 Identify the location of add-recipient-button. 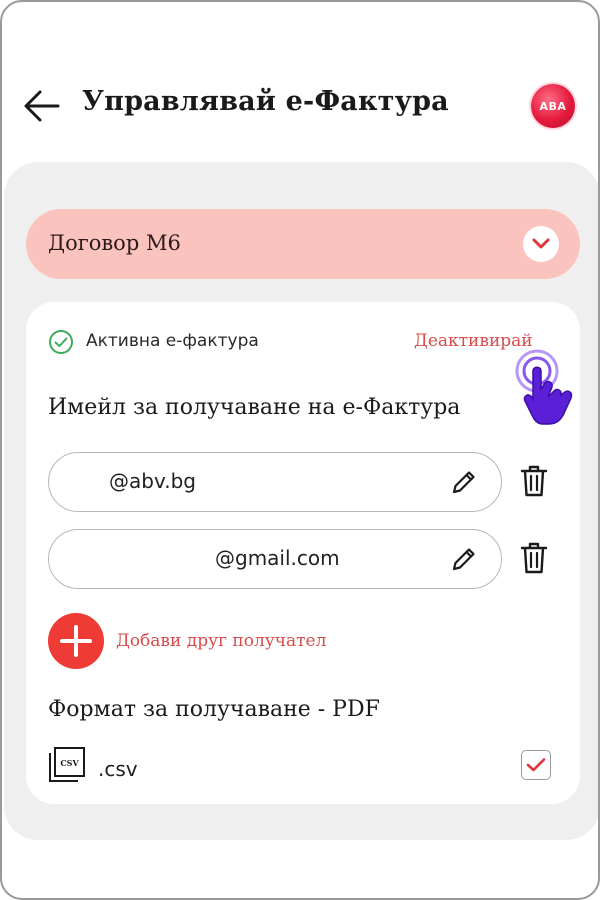
(76, 641).